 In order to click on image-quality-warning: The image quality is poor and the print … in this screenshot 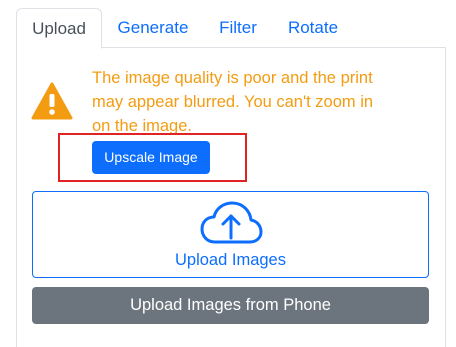, I will do `click(233, 102)`.